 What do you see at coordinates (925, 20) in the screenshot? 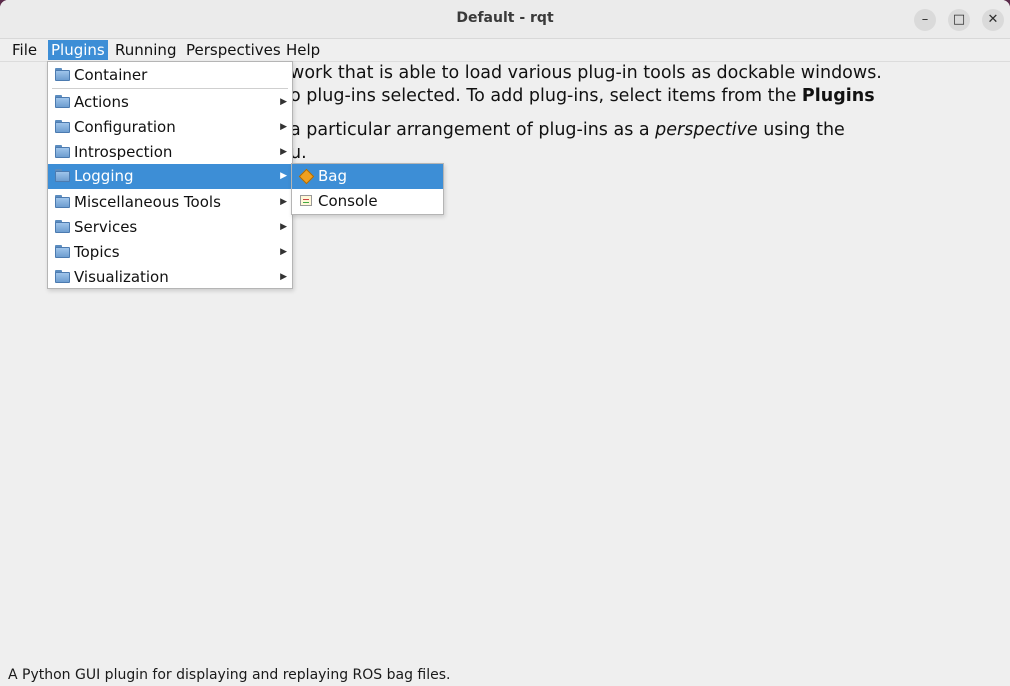
I see `minimize-button: –` at bounding box center [925, 20].